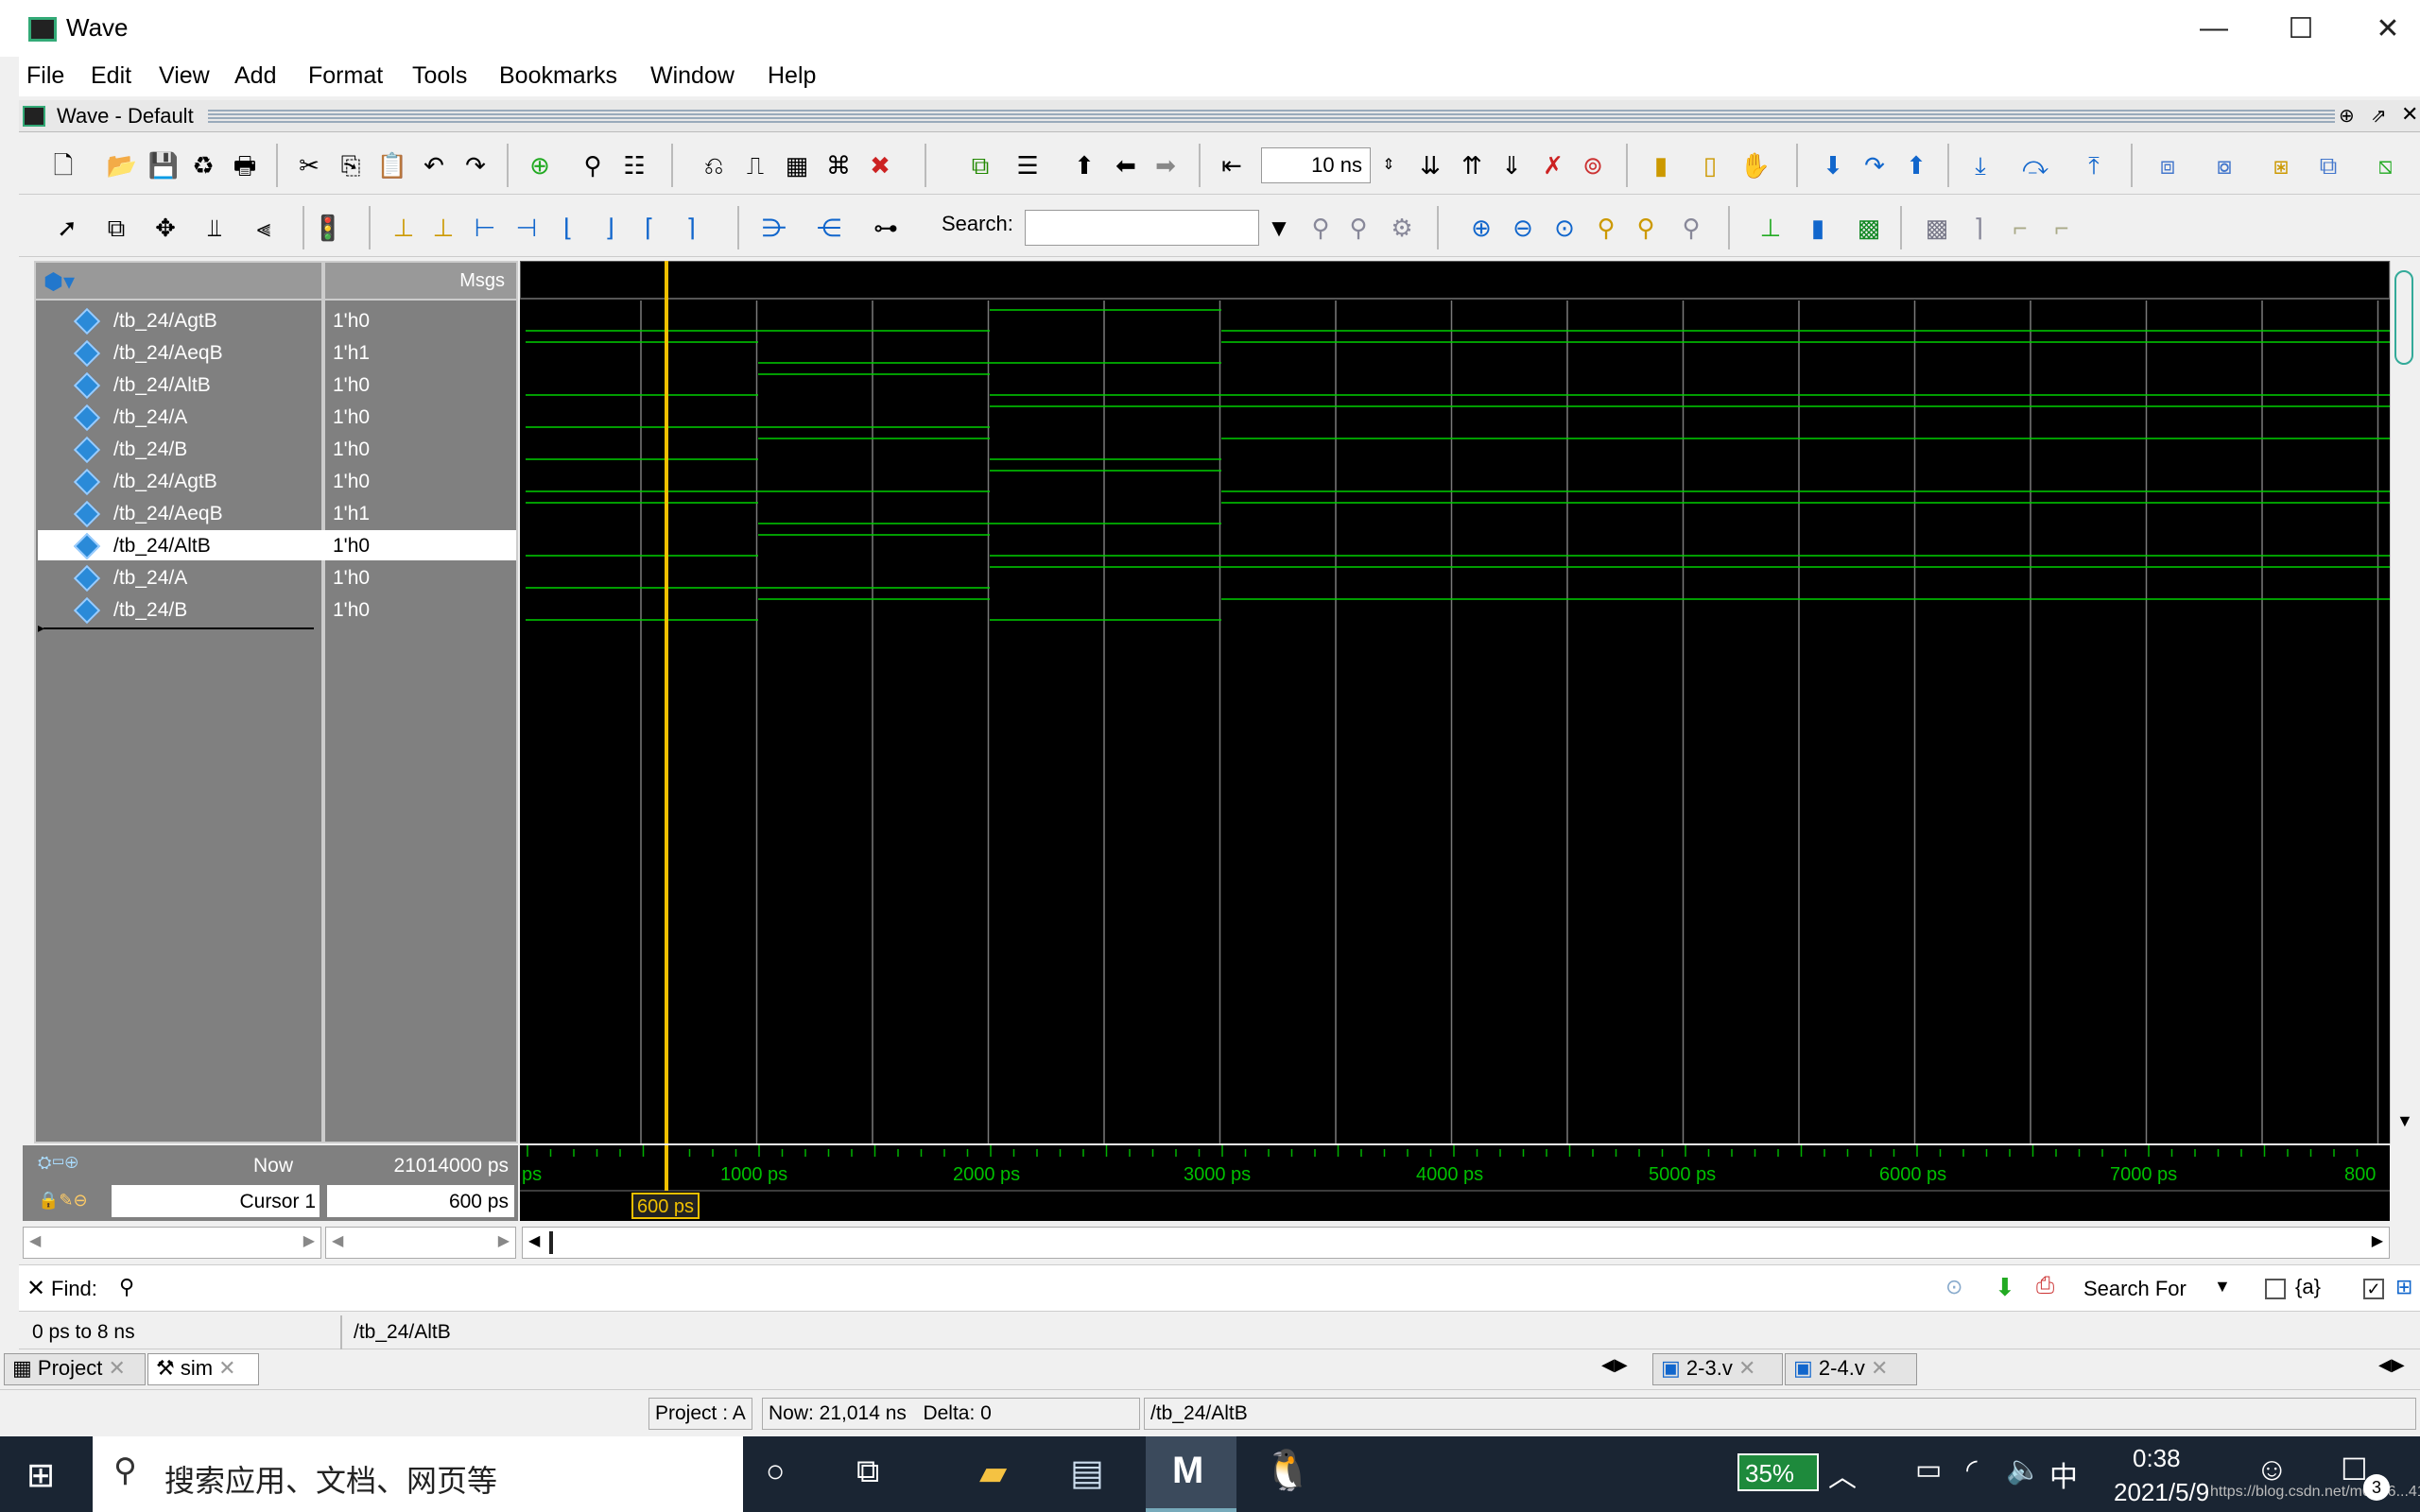 The image size is (2420, 1512). Describe the element at coordinates (1565, 228) in the screenshot. I see `zoom-full-icon: ⊙` at that location.